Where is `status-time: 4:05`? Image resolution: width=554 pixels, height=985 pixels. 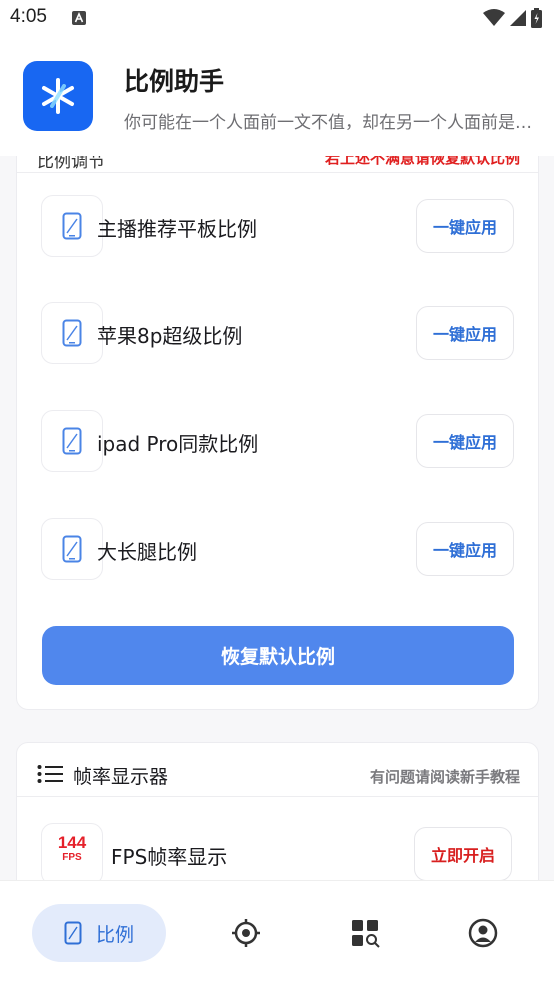 status-time: 4:05 is located at coordinates (28, 16).